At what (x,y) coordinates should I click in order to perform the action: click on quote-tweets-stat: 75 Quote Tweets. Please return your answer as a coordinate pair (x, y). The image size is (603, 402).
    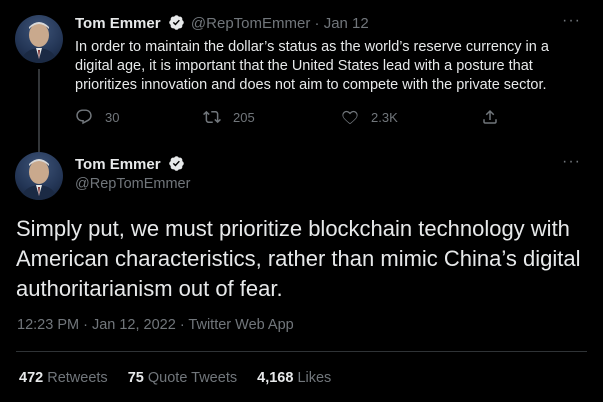
    Looking at the image, I should click on (182, 378).